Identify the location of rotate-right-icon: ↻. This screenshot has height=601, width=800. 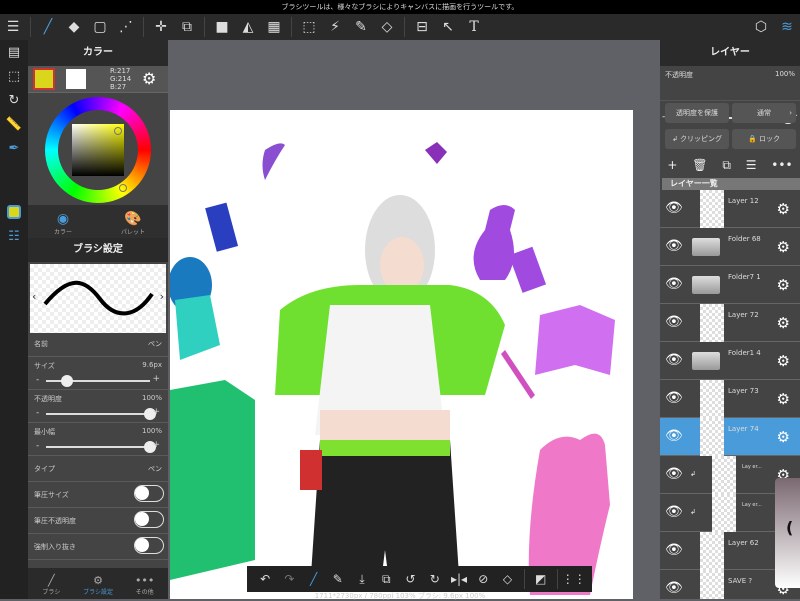
(435, 579).